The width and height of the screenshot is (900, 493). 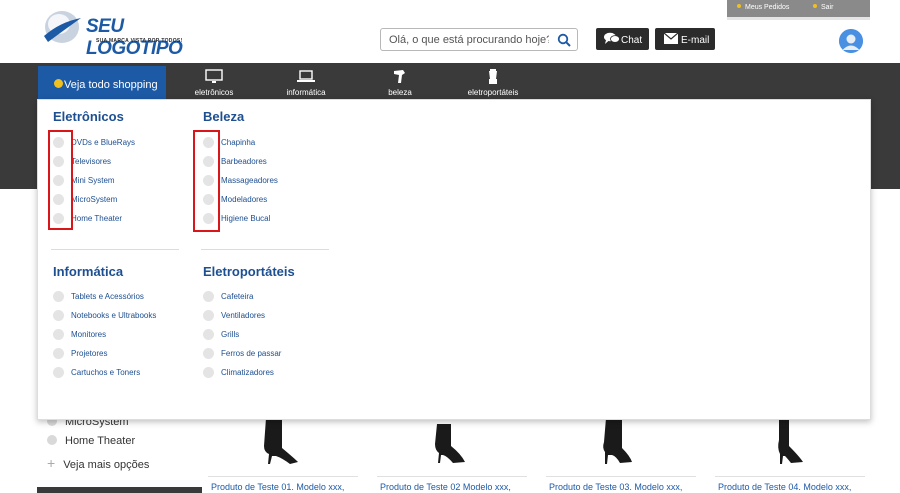 I want to click on product-name: Produto de Teste 01. Modelo xxx,, so click(x=277, y=487).